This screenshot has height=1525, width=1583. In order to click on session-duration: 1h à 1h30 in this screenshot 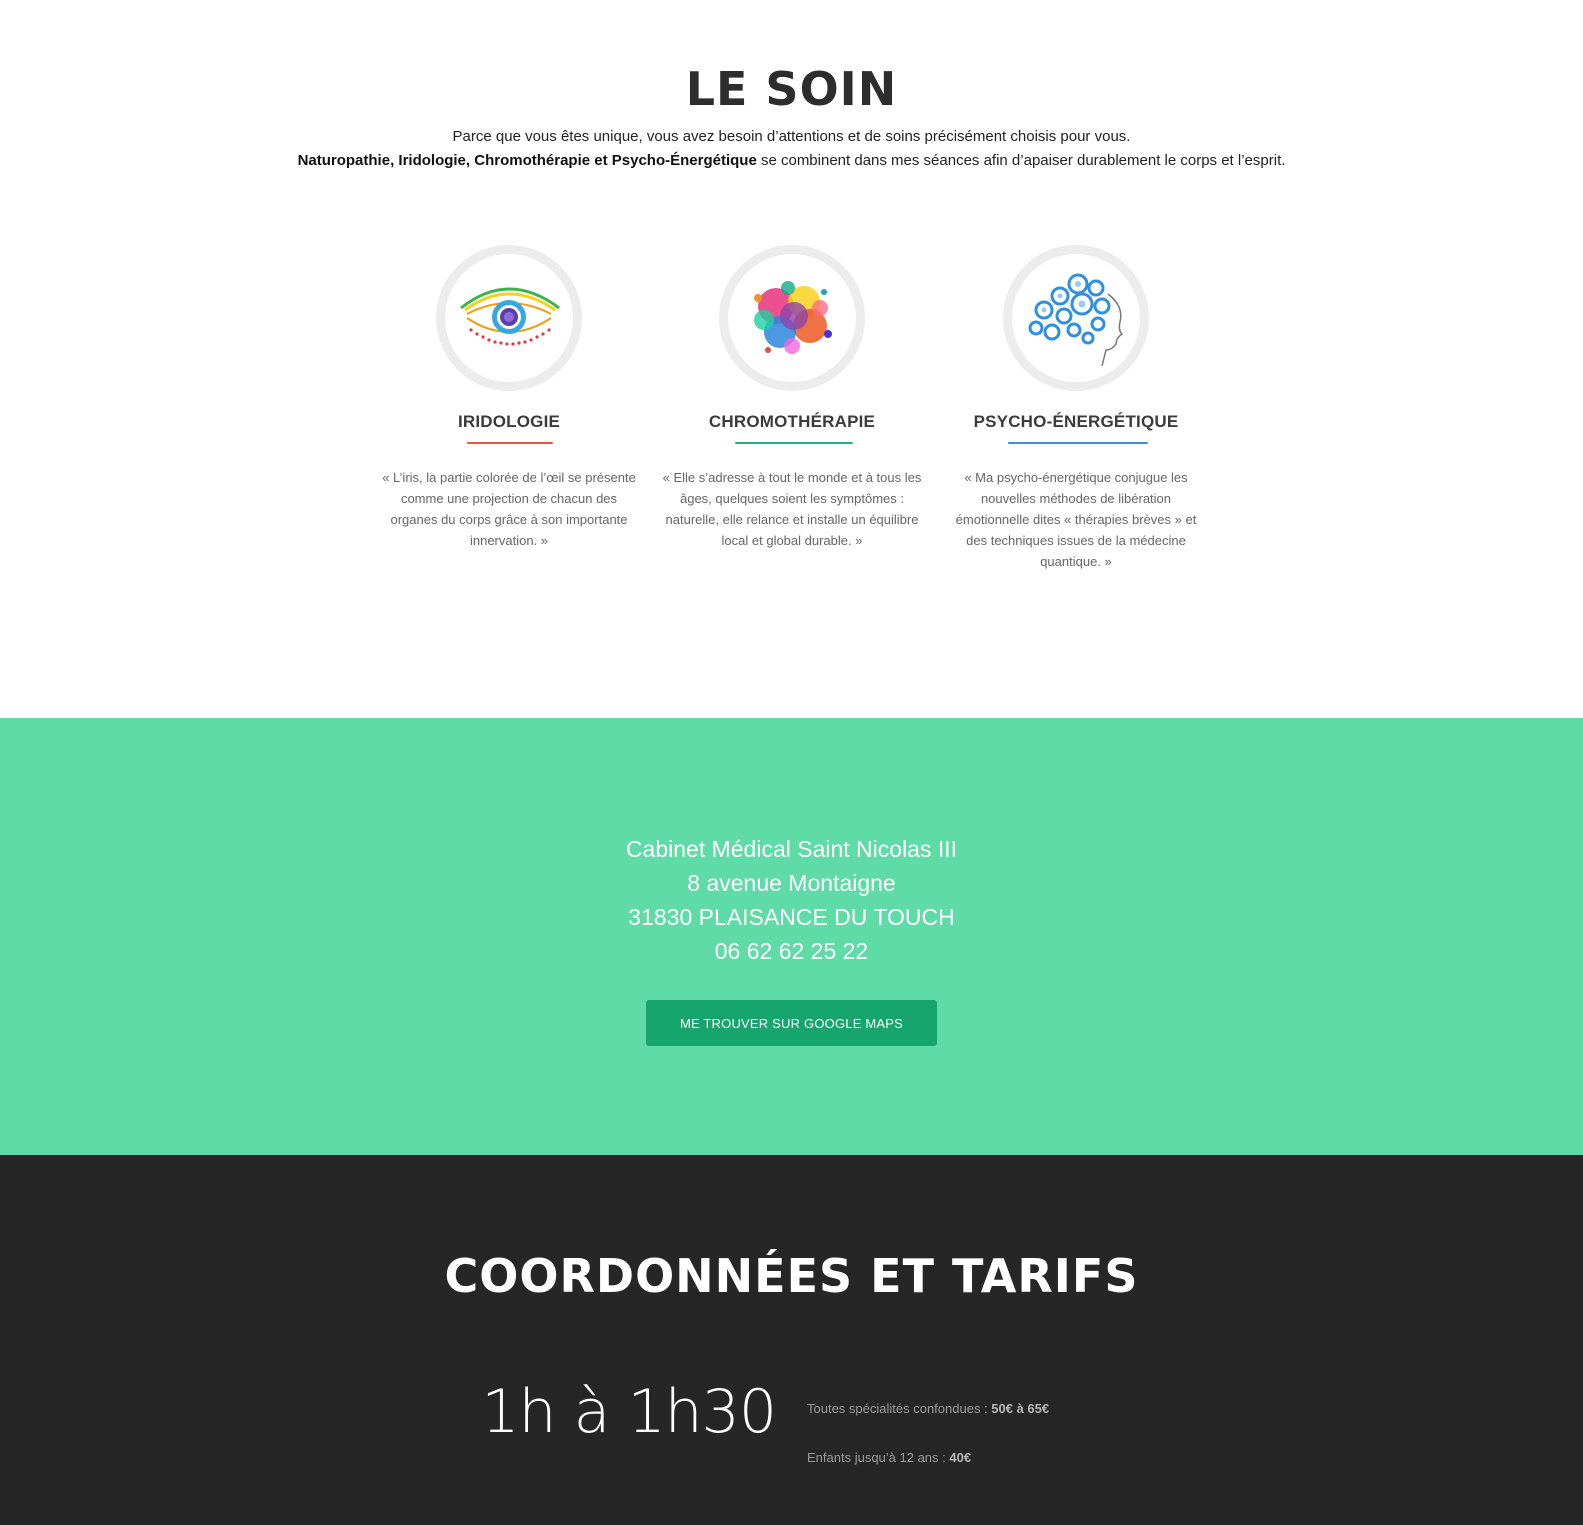, I will do `click(629, 1412)`.